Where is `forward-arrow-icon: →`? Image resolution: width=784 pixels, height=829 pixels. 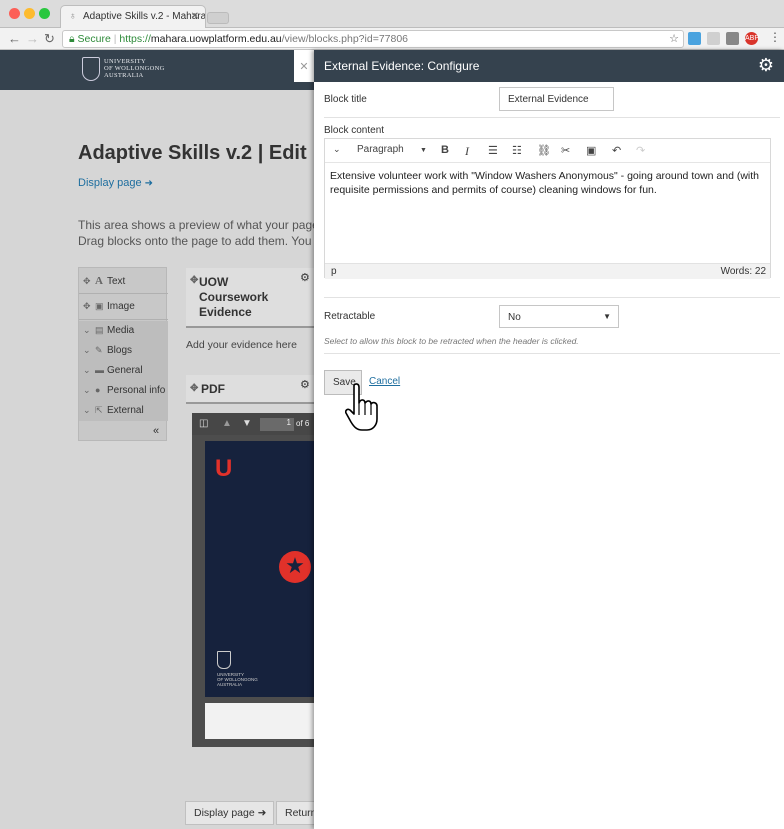 forward-arrow-icon: → is located at coordinates (32, 38).